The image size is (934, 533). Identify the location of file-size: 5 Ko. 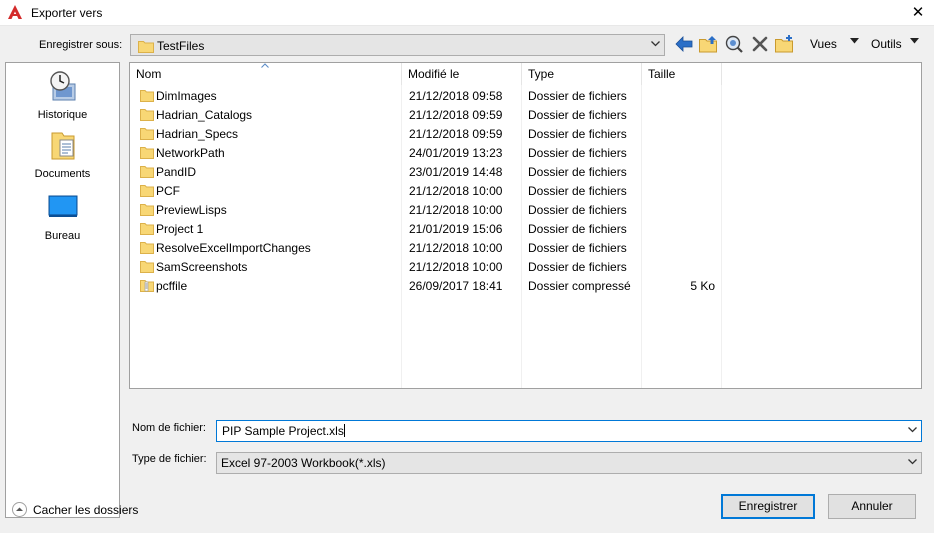
(702, 286).